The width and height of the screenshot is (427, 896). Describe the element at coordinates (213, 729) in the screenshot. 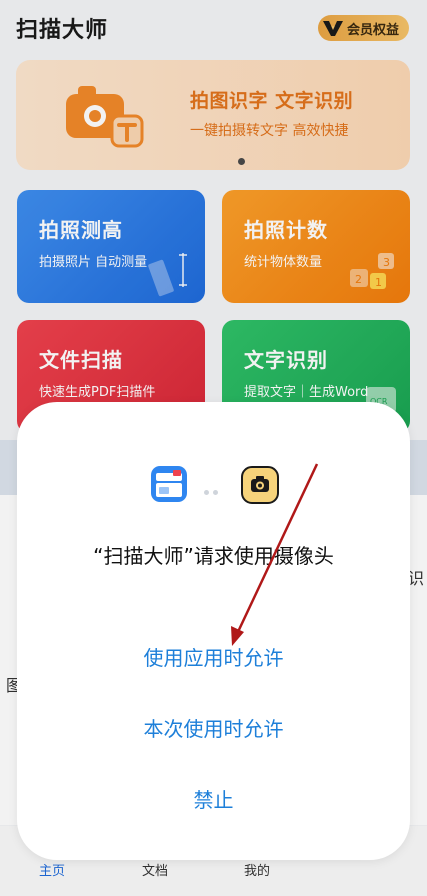

I see `allow-once-button: 本次使用时允许` at that location.